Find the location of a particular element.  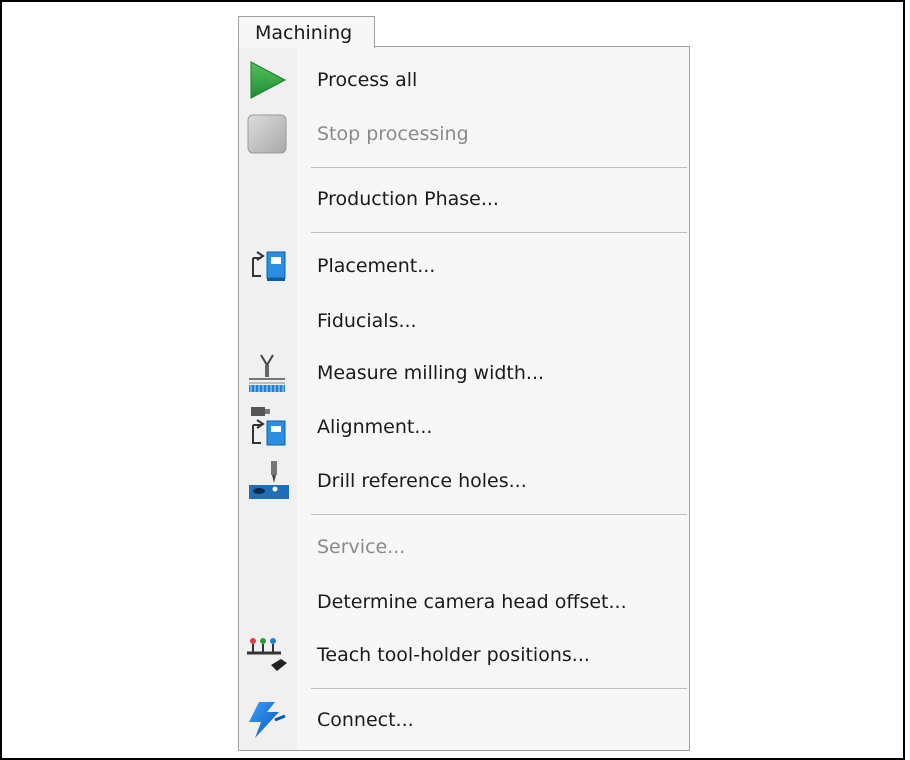

placement-icon is located at coordinates (267, 266).